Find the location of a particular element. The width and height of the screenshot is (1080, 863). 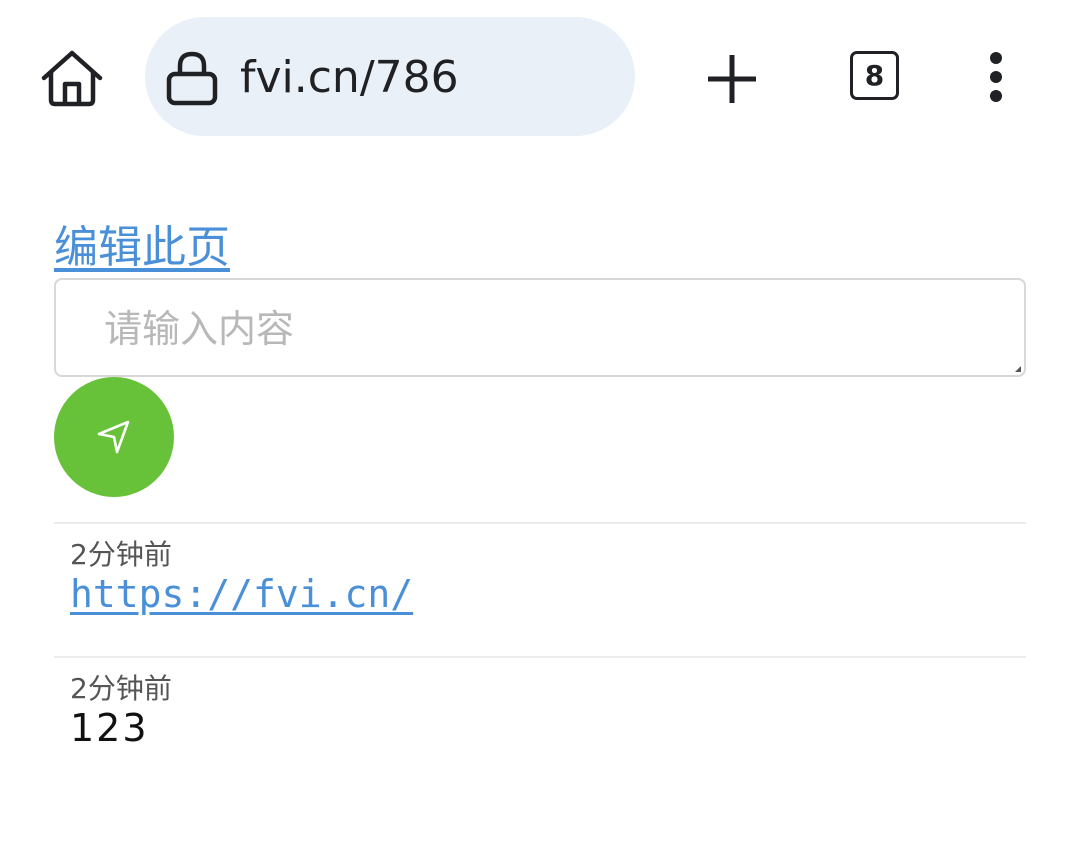

tab-count: 8 is located at coordinates (874, 75).